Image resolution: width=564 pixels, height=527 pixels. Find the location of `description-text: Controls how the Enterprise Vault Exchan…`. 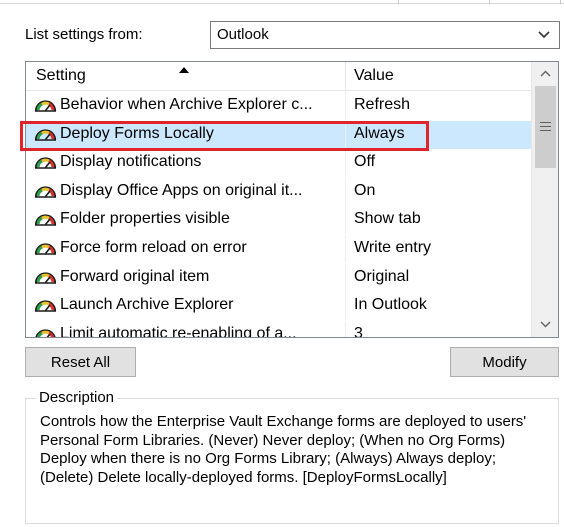

description-text: Controls how the Enterprise Vault Exchan… is located at coordinates (283, 449).